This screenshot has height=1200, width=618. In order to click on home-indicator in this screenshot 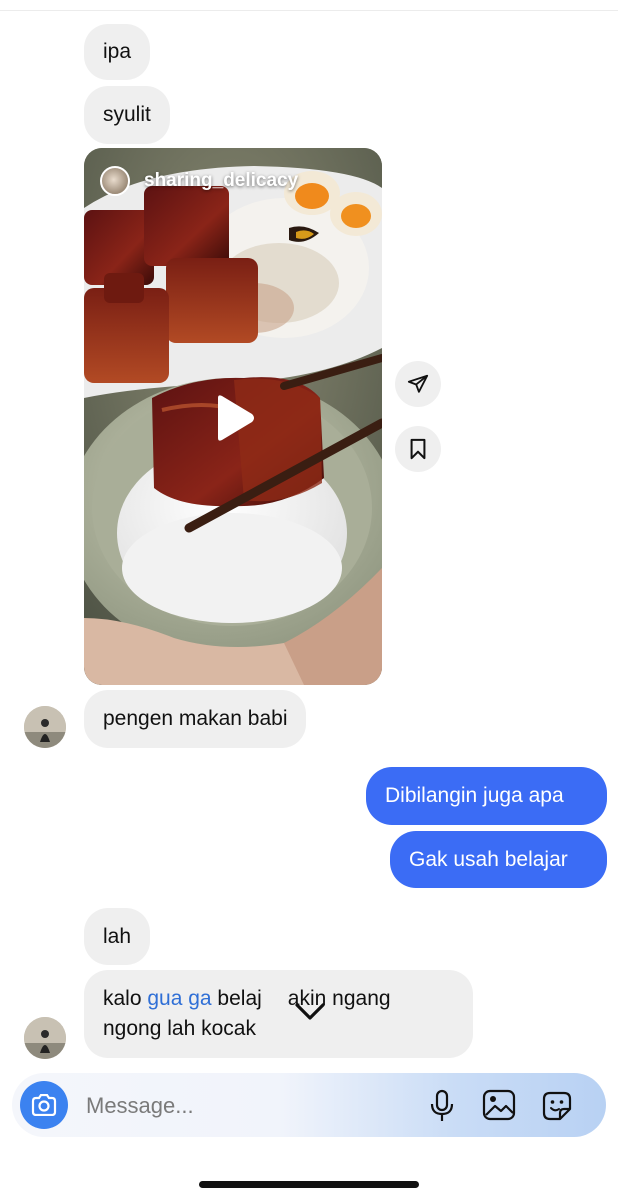, I will do `click(309, 1184)`.